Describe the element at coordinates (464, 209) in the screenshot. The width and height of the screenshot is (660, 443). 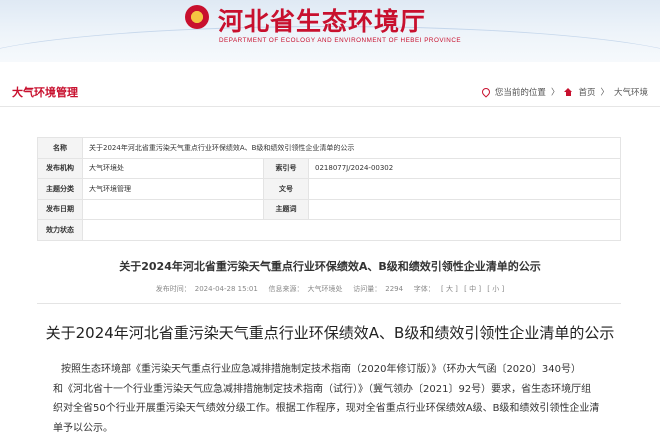
I see `keyword-value` at that location.